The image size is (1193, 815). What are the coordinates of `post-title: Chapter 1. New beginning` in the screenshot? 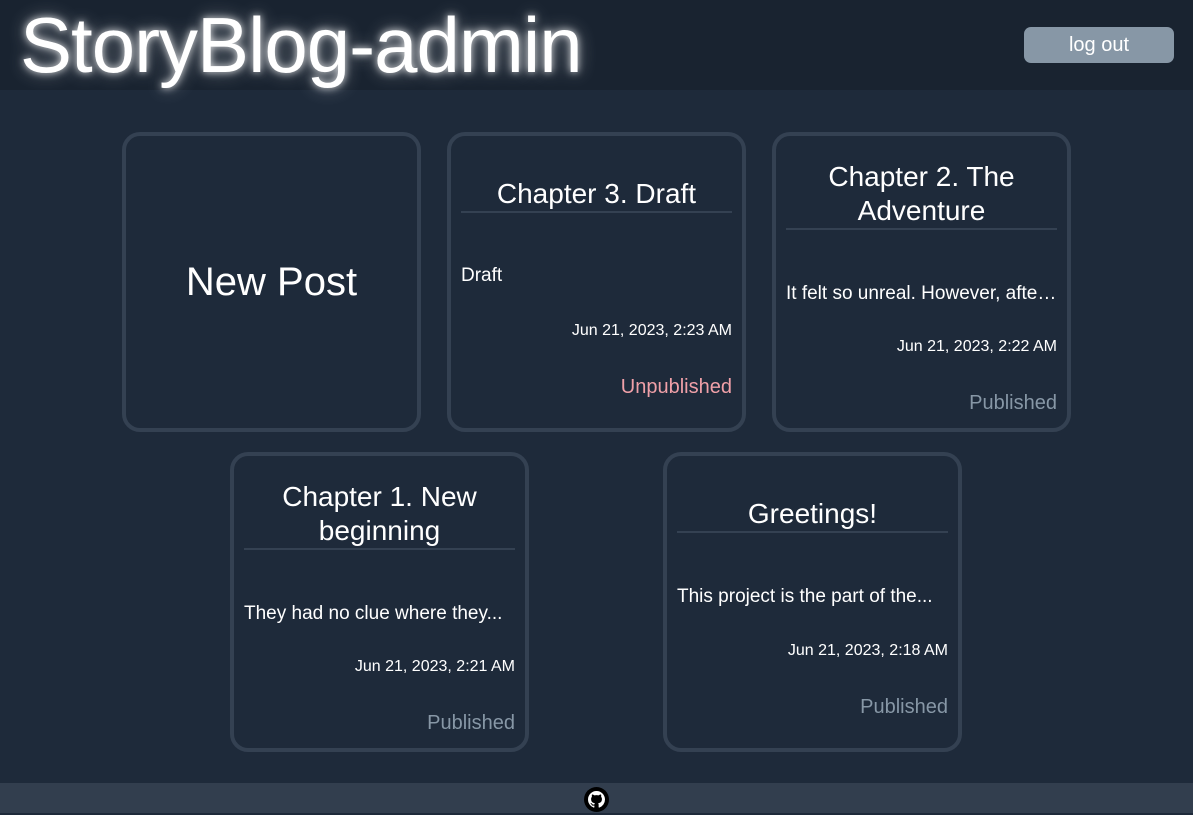 It's located at (379, 515).